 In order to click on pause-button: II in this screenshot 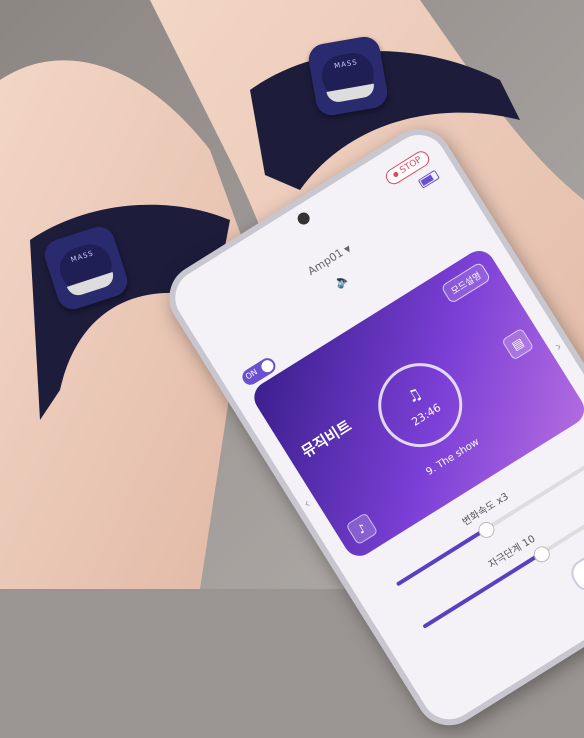, I will do `click(575, 564)`.